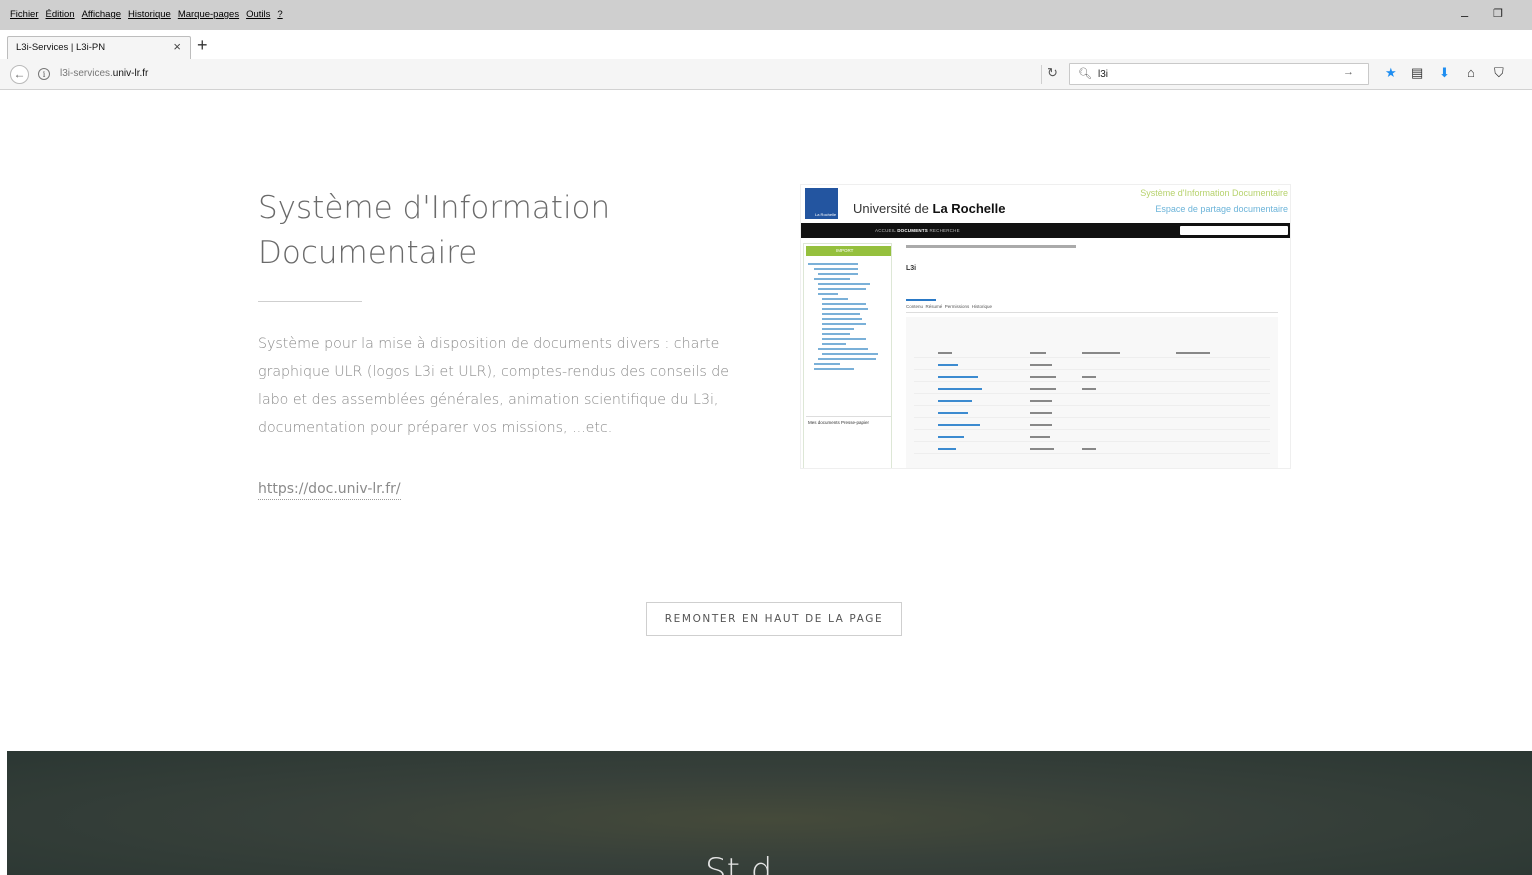 The width and height of the screenshot is (1532, 875). What do you see at coordinates (1471, 72) in the screenshot?
I see `home-icon: ⌂` at bounding box center [1471, 72].